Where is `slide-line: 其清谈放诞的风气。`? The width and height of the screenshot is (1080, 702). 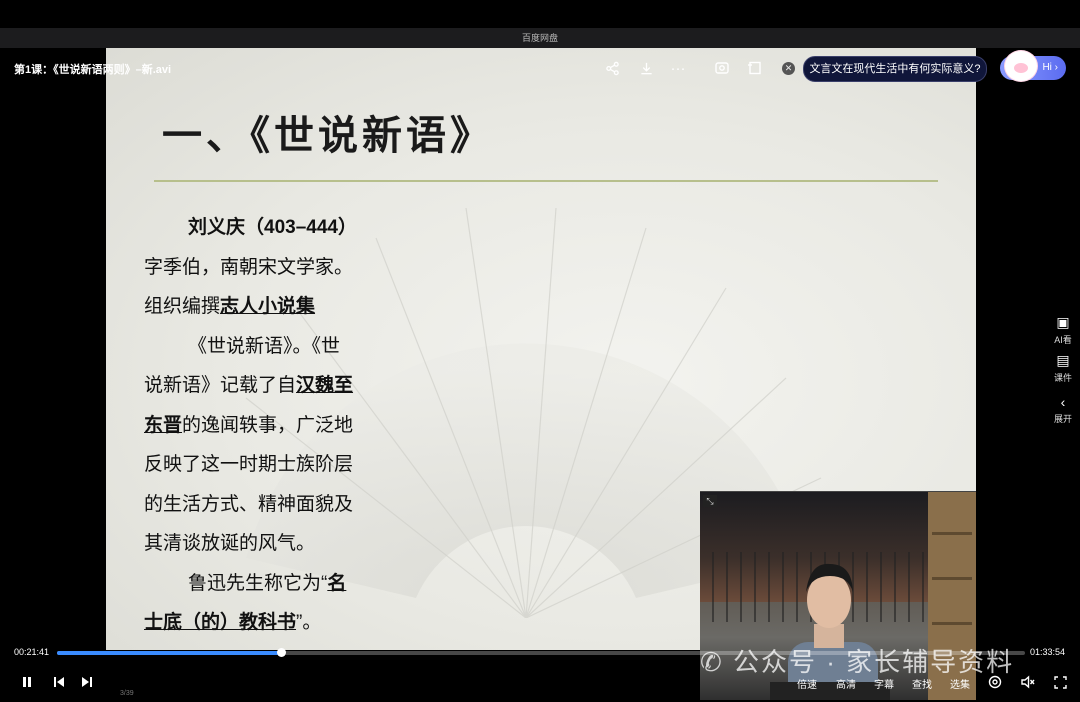
slide-line: 其清谈放诞的风气。 is located at coordinates (264, 544).